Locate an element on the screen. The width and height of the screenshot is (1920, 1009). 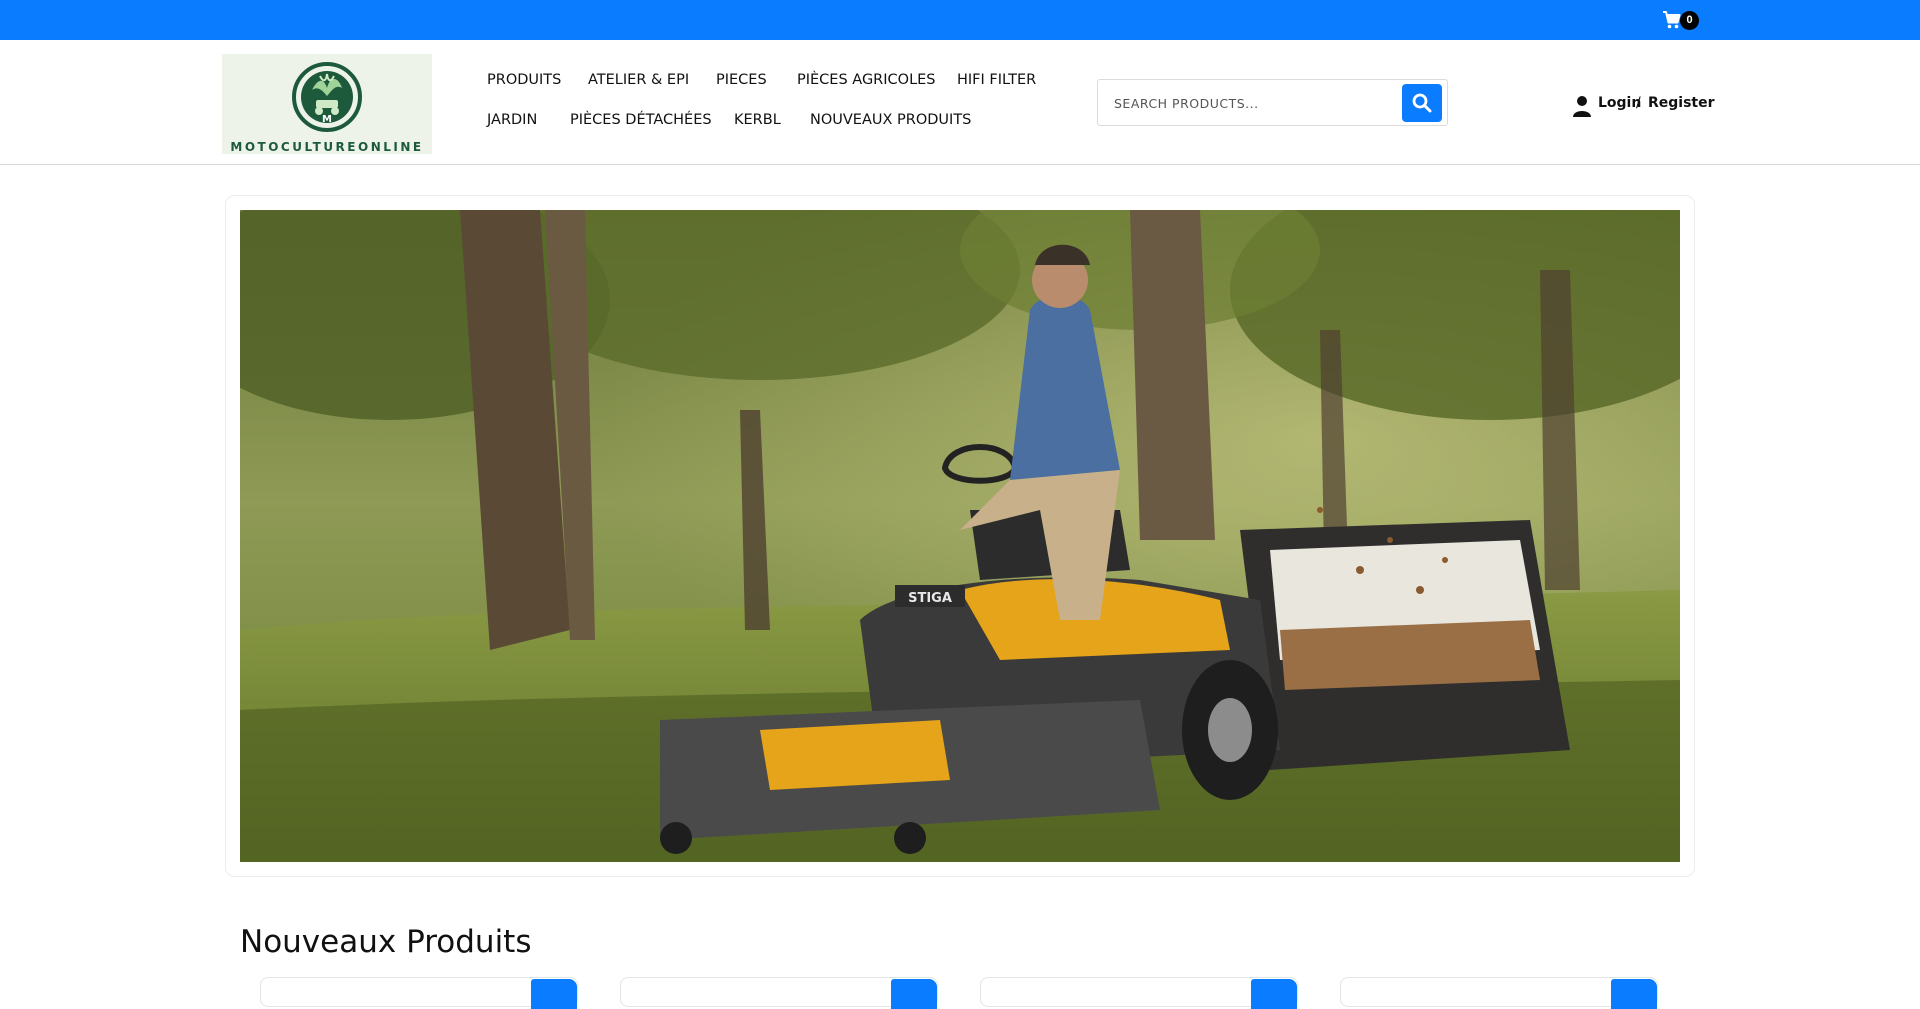
logo-letter: M is located at coordinates (327, 119).